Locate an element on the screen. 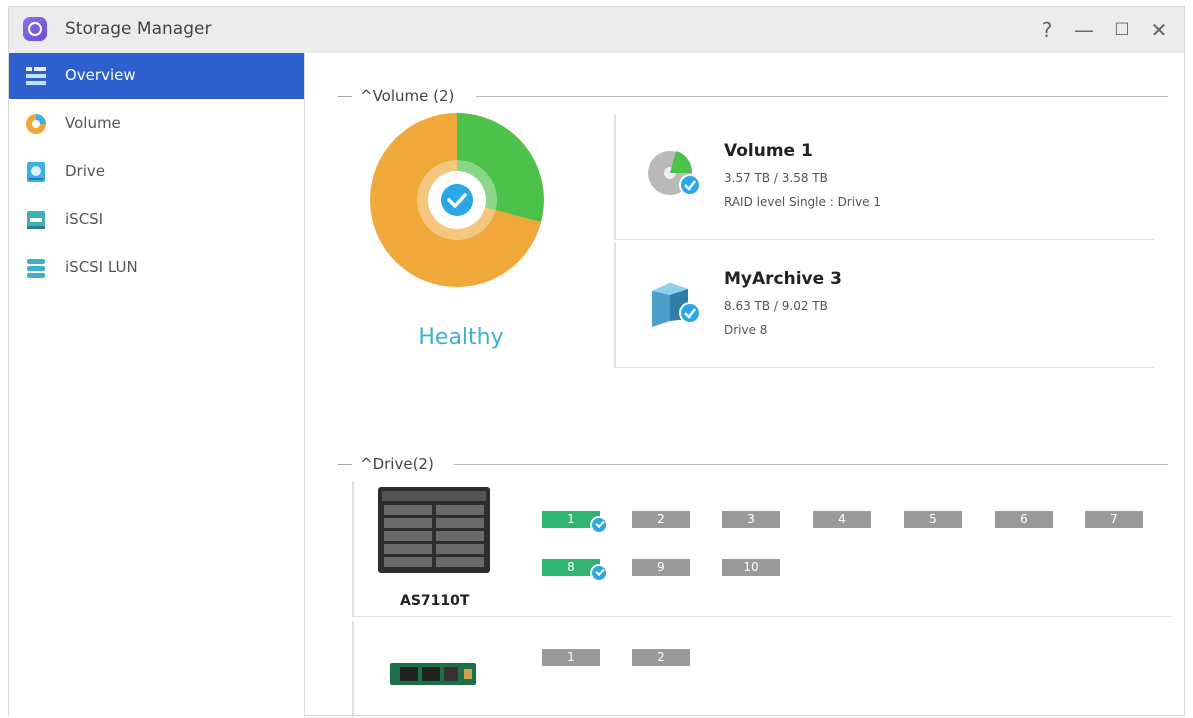  drive-bay-9: 9 is located at coordinates (661, 567).